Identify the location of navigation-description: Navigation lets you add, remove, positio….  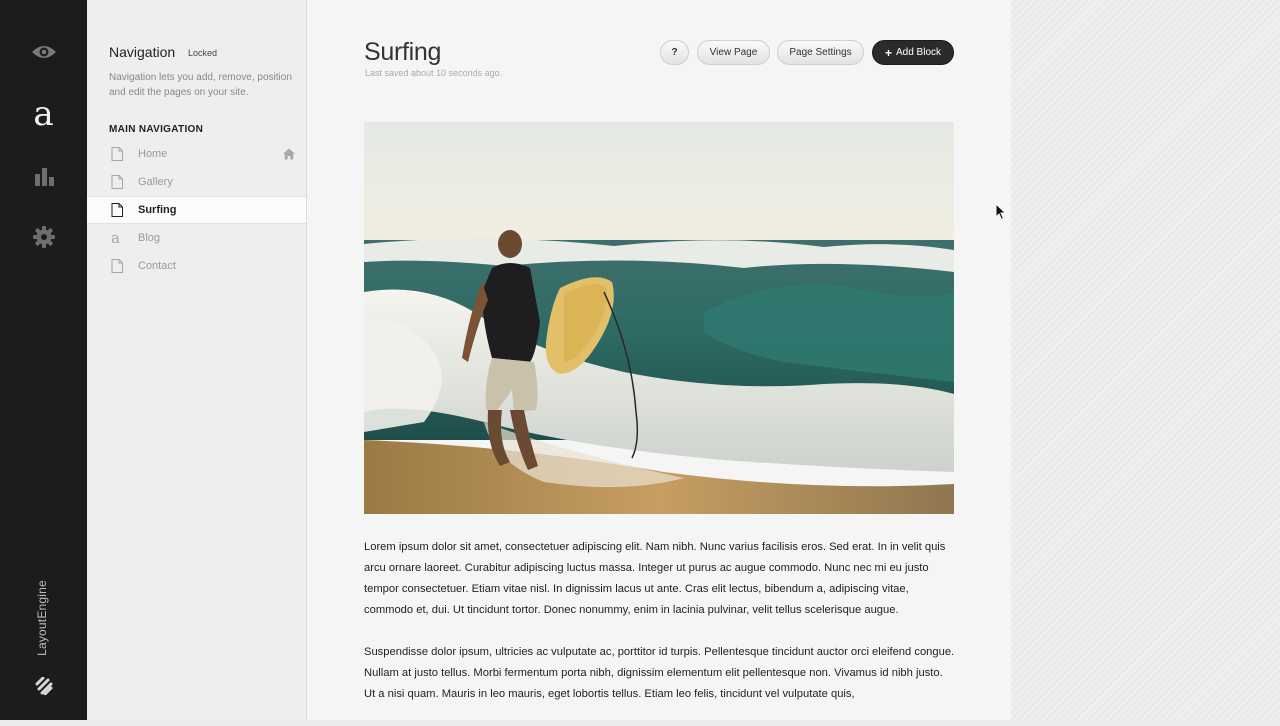
(200, 85).